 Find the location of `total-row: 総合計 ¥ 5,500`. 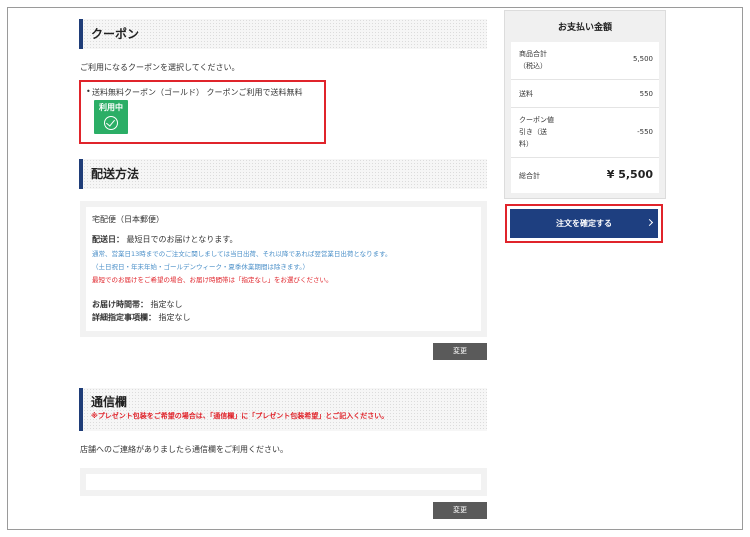

total-row: 総合計 ¥ 5,500 is located at coordinates (585, 175).